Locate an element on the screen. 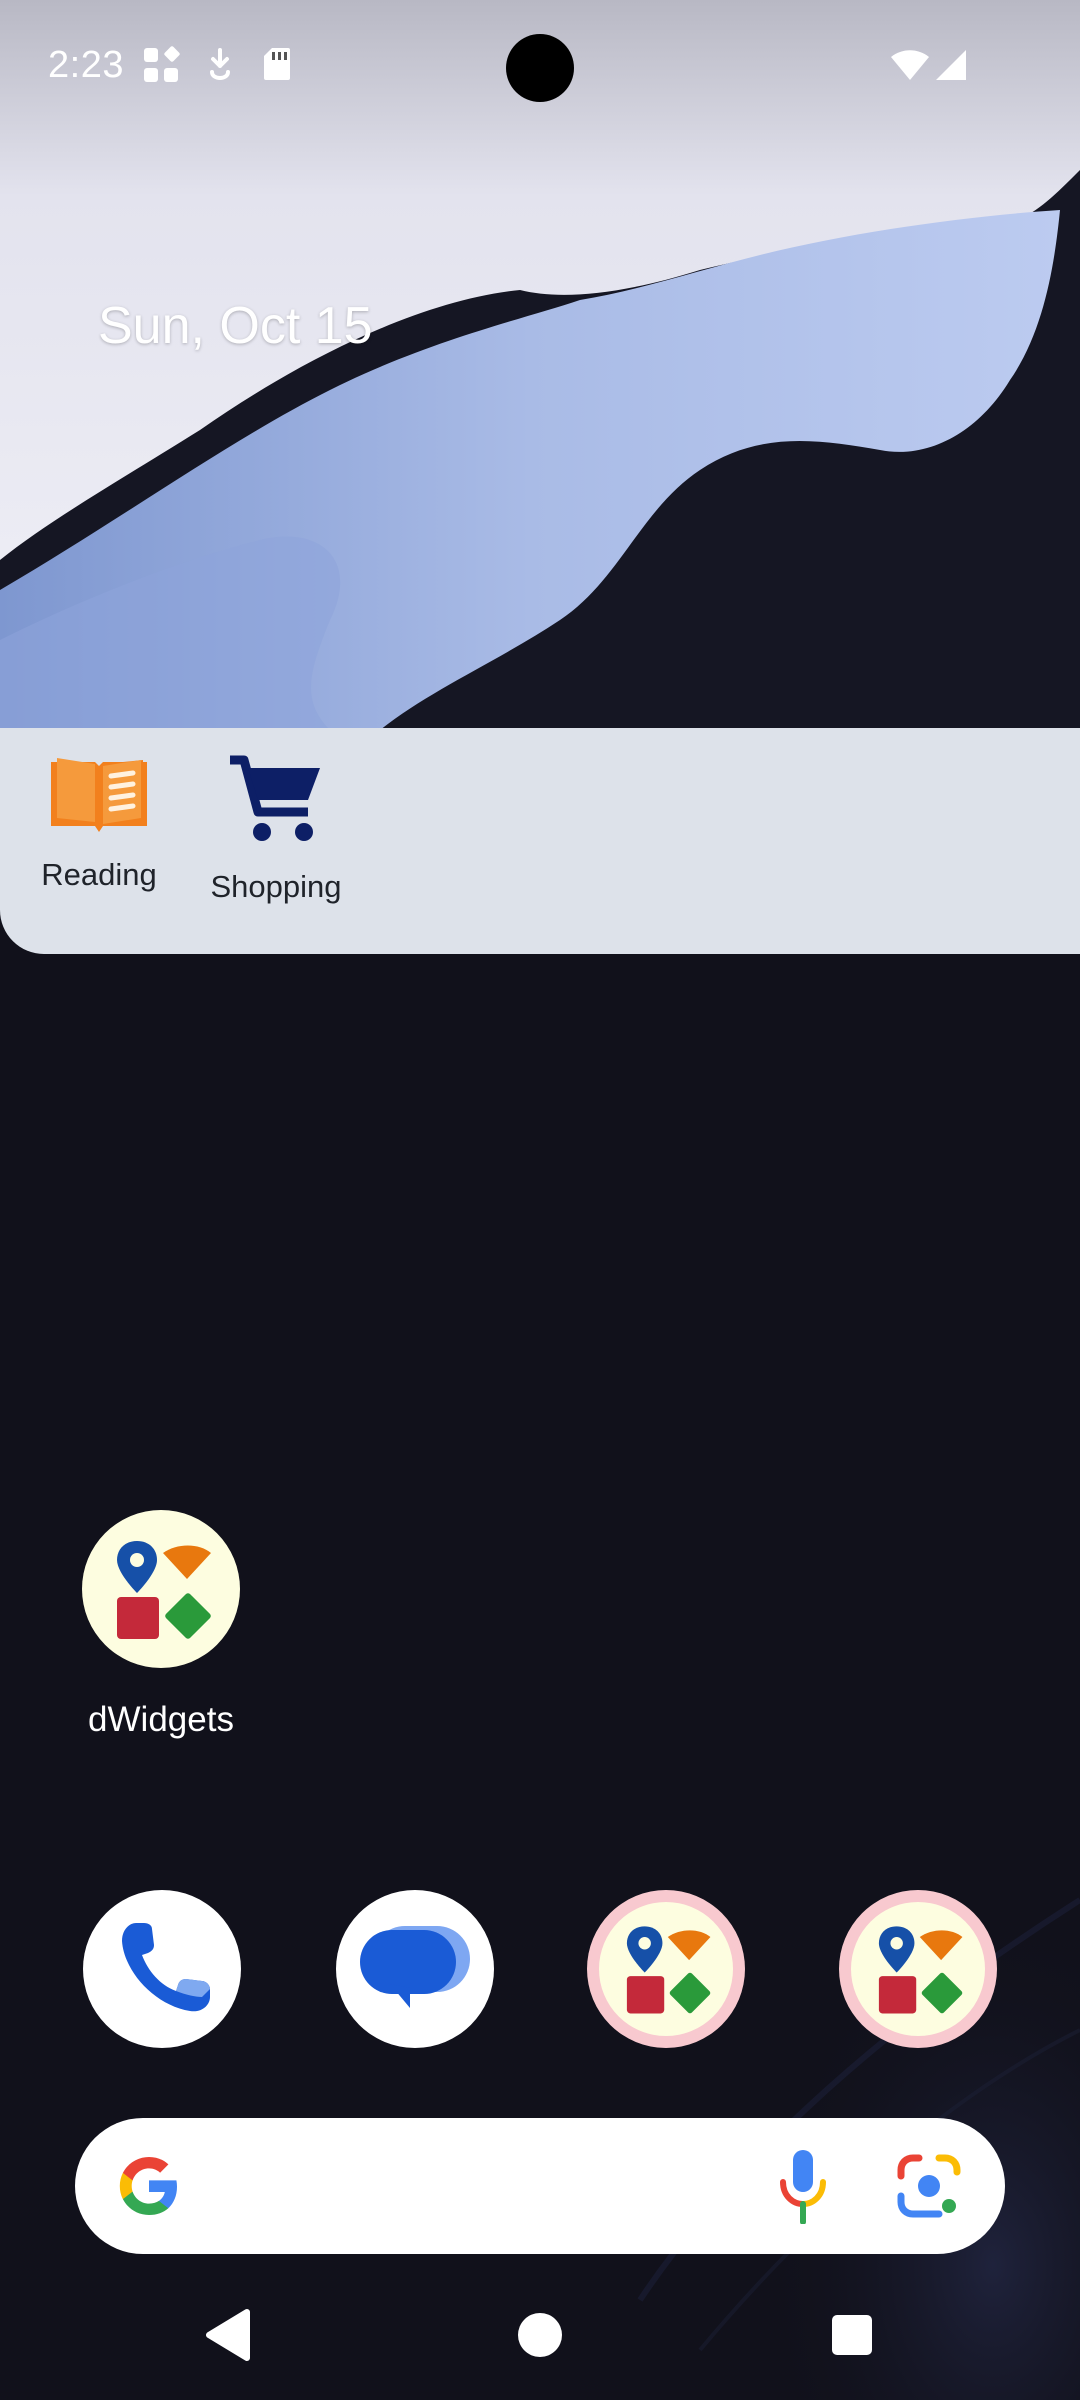 The height and width of the screenshot is (2400, 1080). cart-icon is located at coordinates (276, 802).